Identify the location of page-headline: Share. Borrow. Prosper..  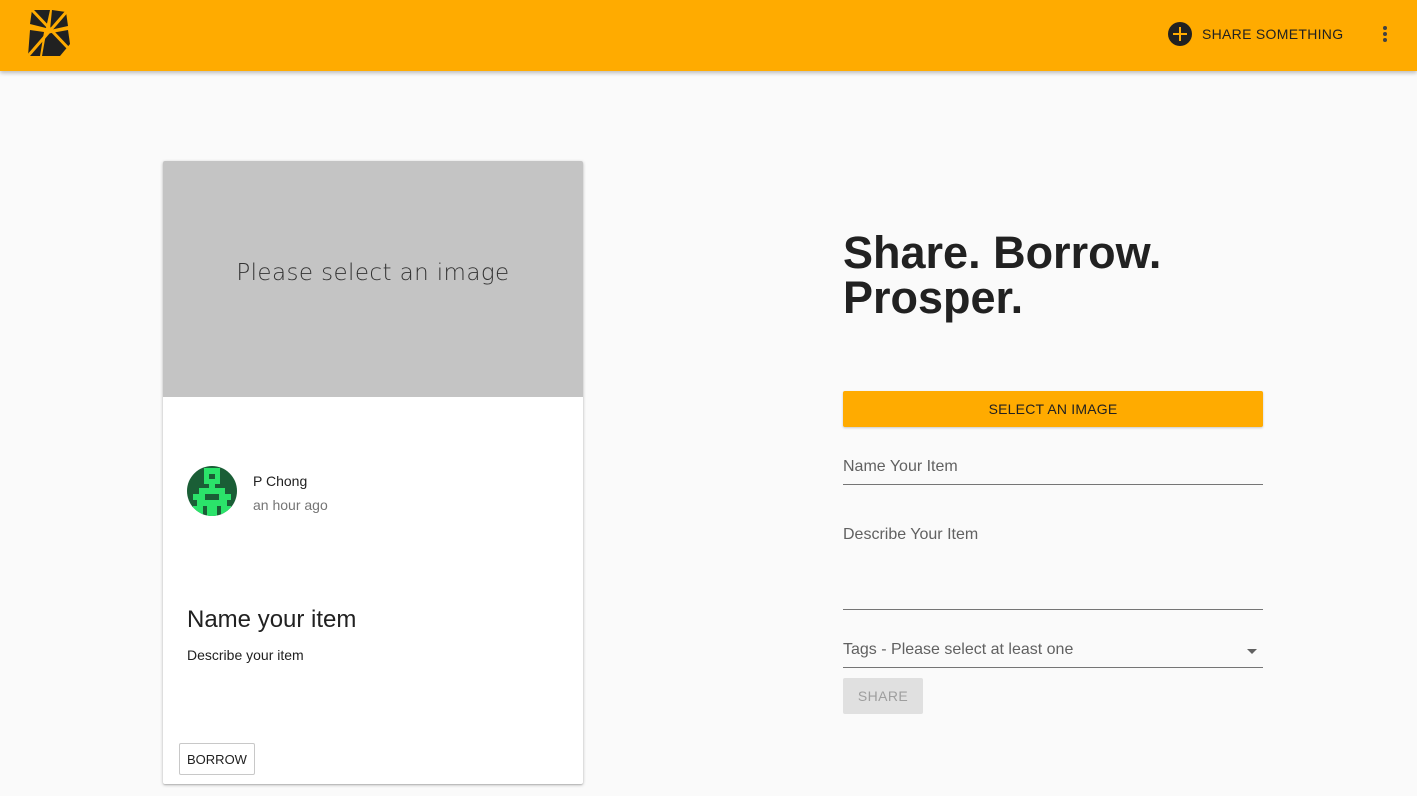
(1002, 275).